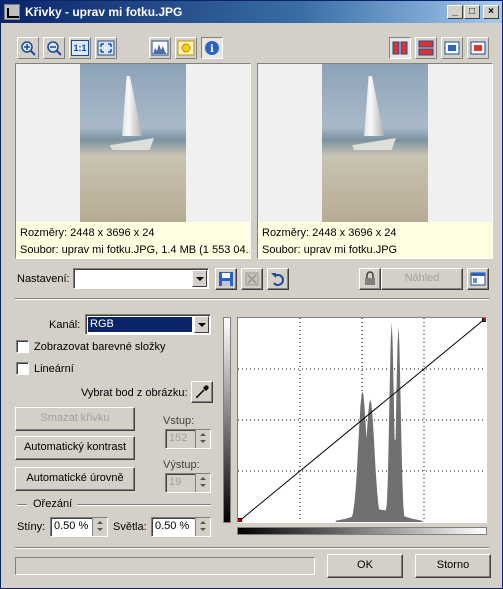 The height and width of the screenshot is (589, 503). I want to click on ok-button: OK, so click(365, 566).